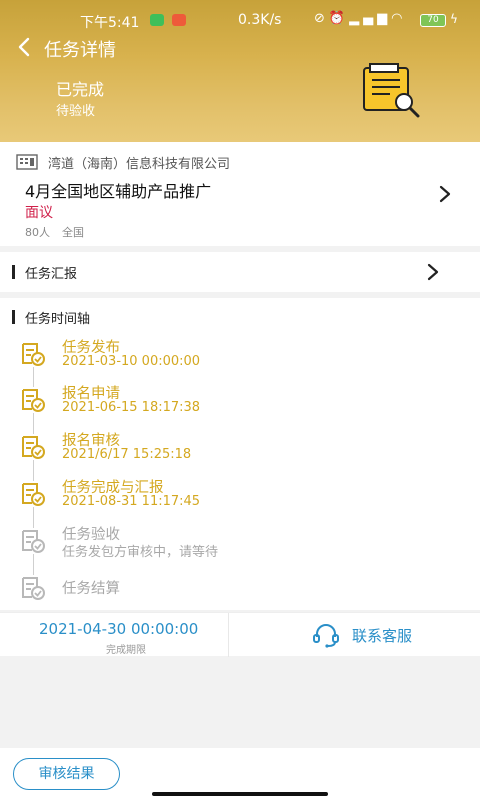 The height and width of the screenshot is (800, 480). What do you see at coordinates (91, 589) in the screenshot?
I see `timeline-item-title: 任务结算` at bounding box center [91, 589].